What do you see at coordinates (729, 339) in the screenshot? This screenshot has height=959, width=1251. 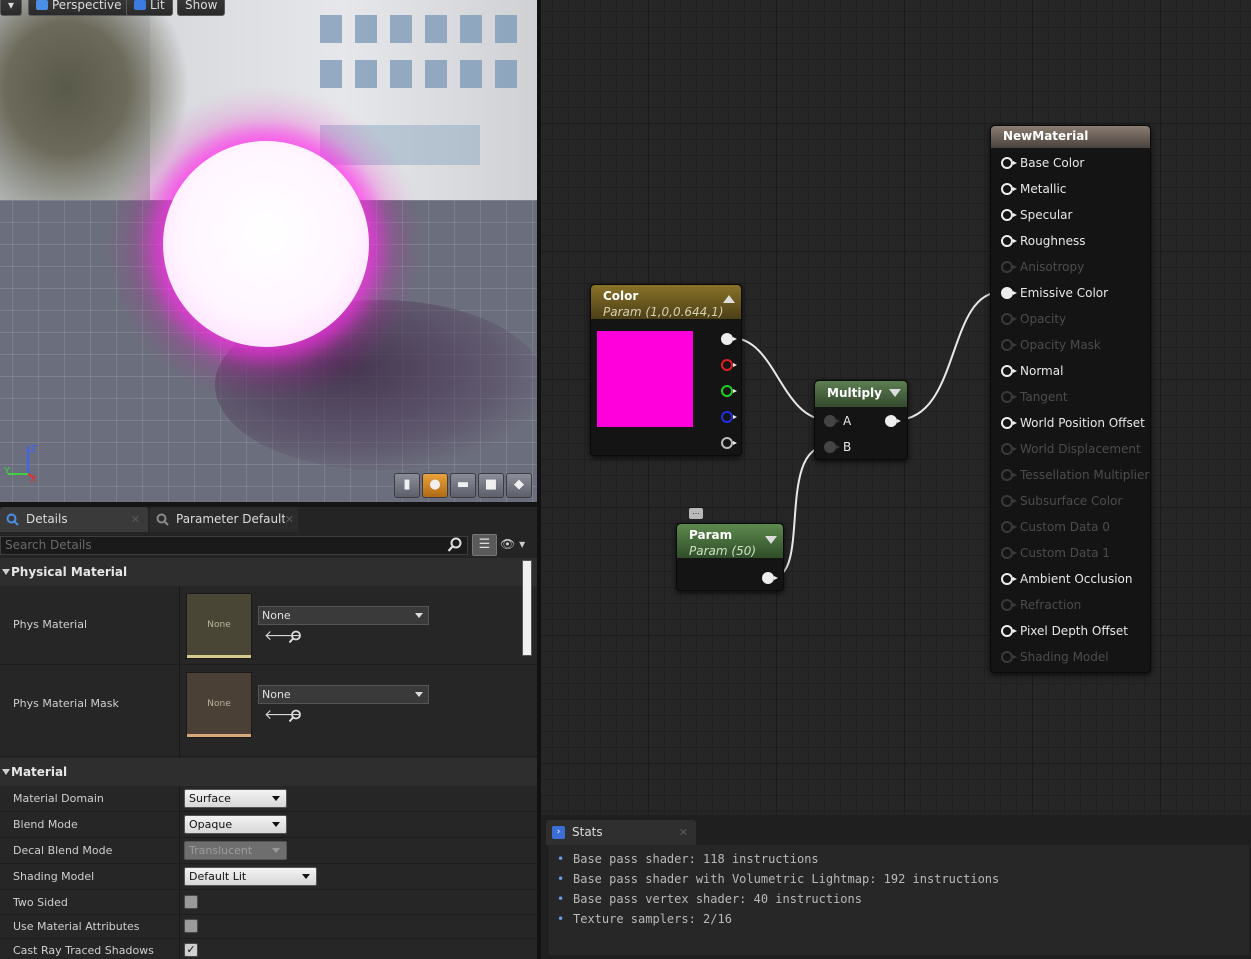 I see `output-rgba-pin` at bounding box center [729, 339].